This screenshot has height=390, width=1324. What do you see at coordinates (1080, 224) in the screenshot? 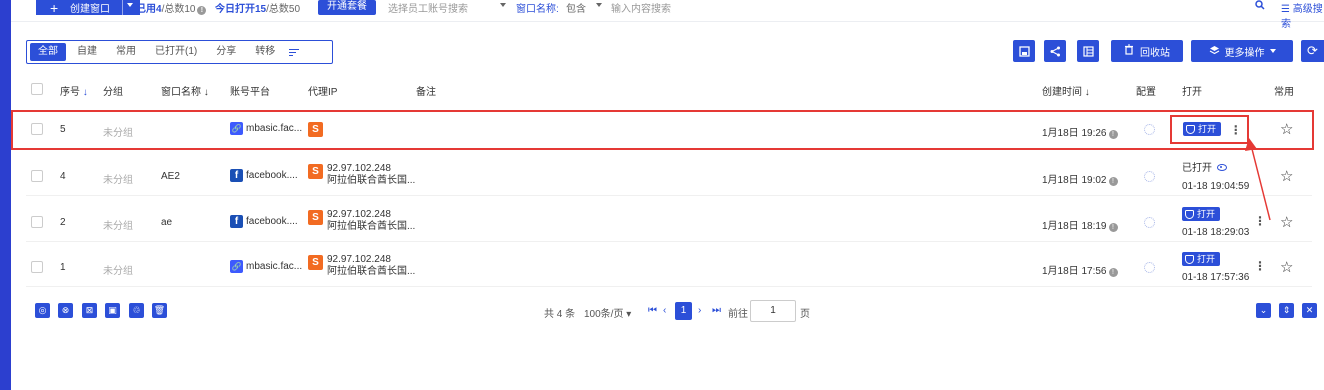
I see `row-created: 1月18日 18:19!` at bounding box center [1080, 224].